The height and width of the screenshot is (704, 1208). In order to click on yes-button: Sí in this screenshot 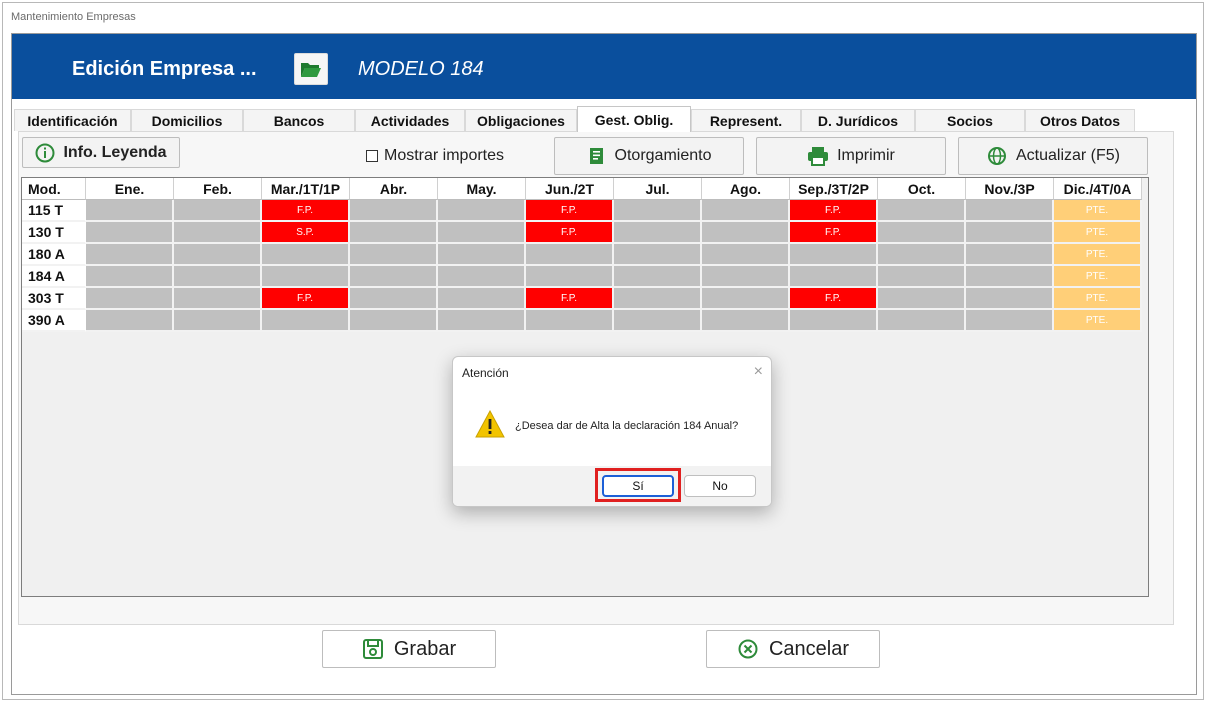, I will do `click(638, 486)`.